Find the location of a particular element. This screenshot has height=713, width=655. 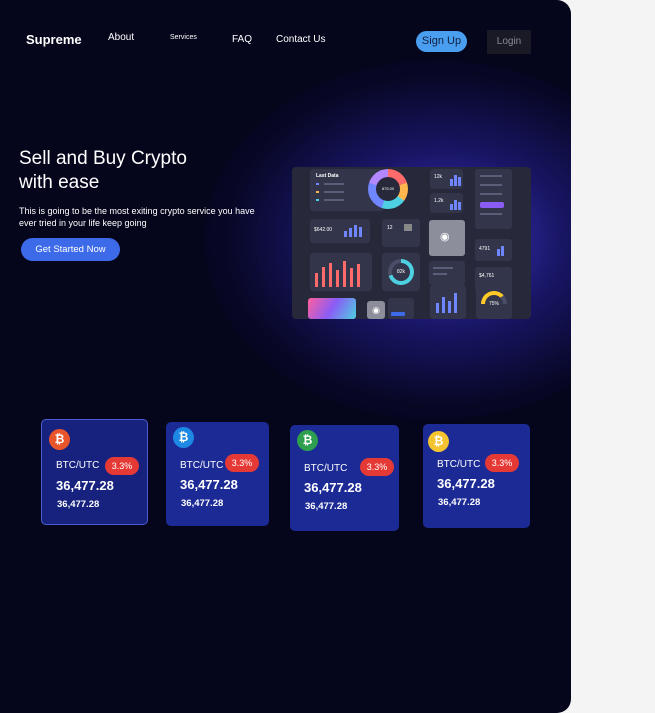

nav-link-services: Services is located at coordinates (183, 37).